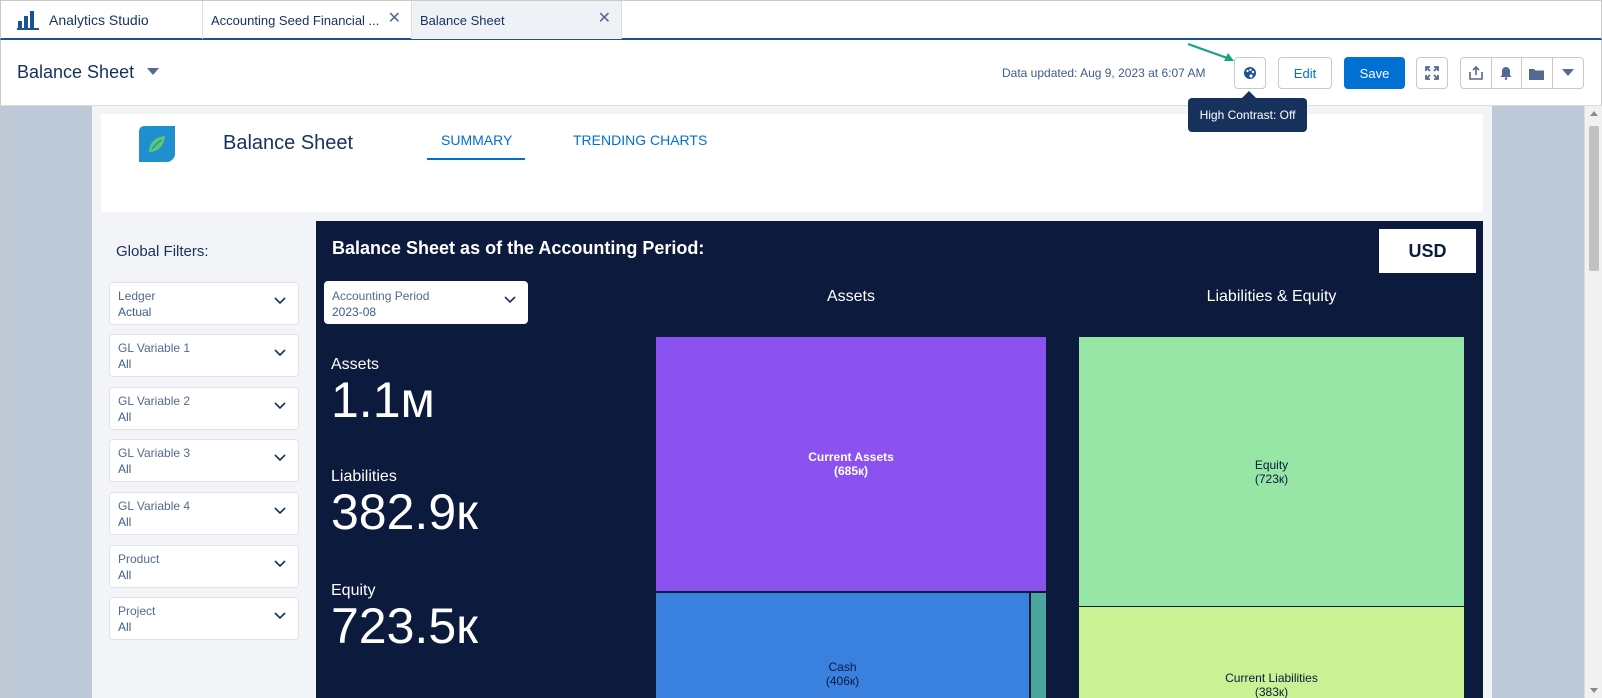  What do you see at coordinates (850, 296) in the screenshot?
I see `assets-chart-title: Assets` at bounding box center [850, 296].